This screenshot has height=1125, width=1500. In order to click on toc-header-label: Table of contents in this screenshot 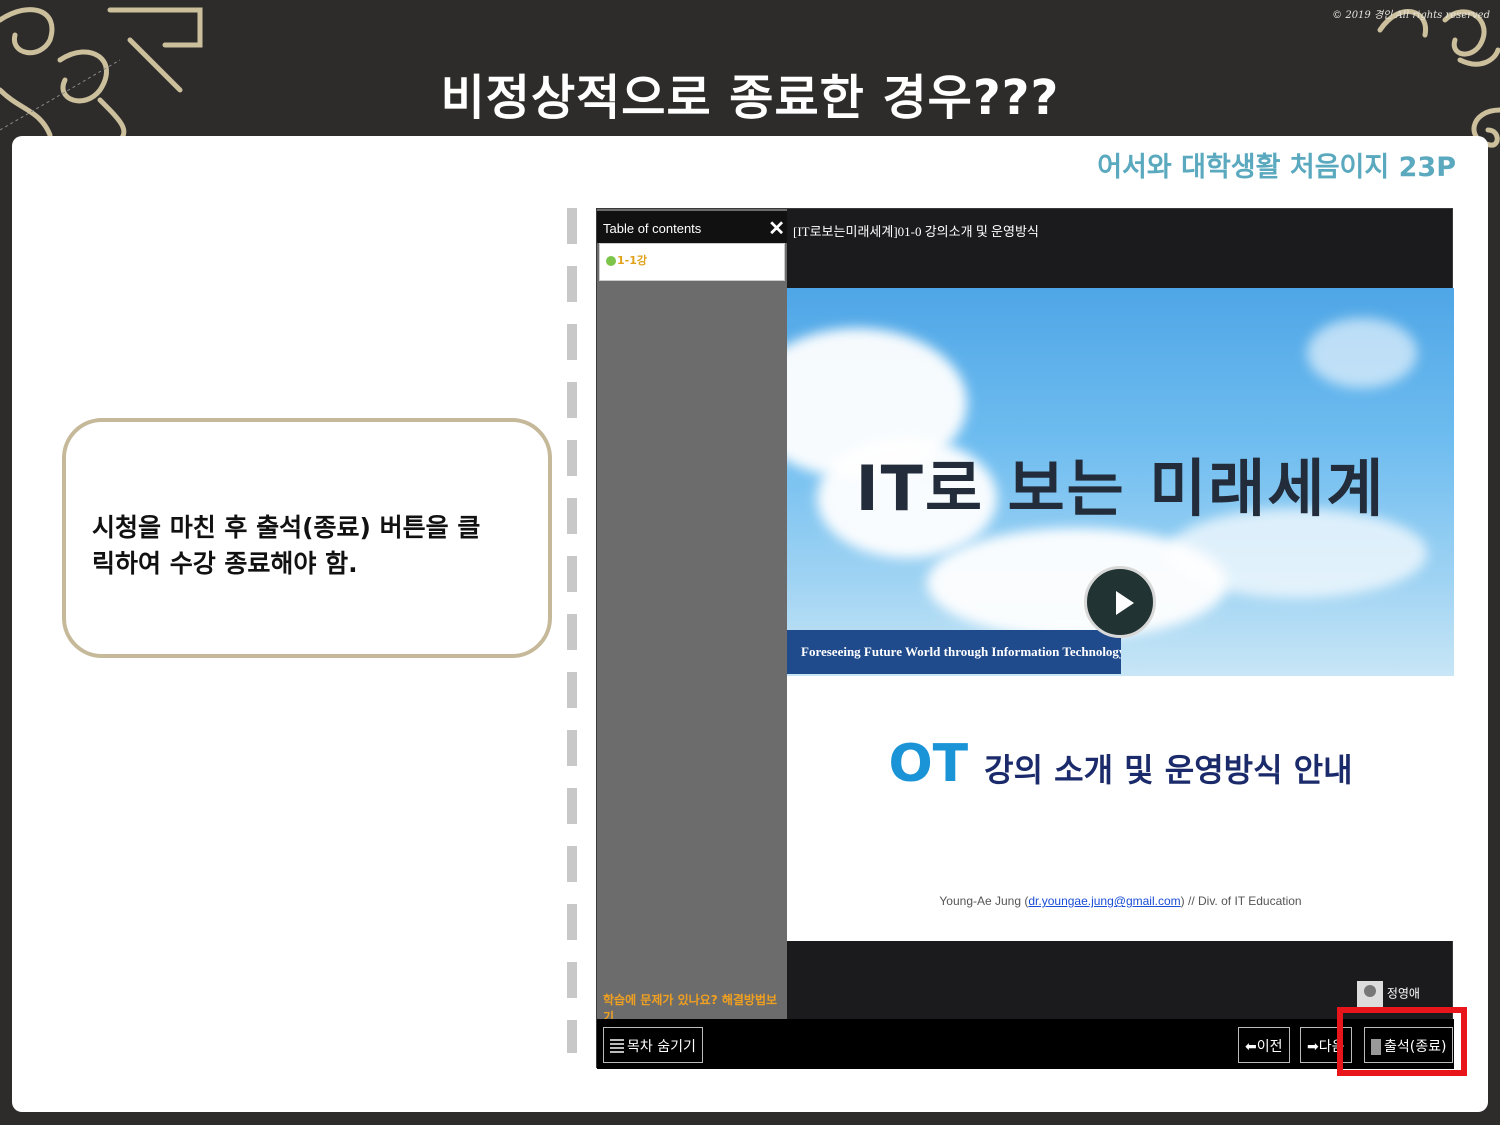, I will do `click(652, 228)`.